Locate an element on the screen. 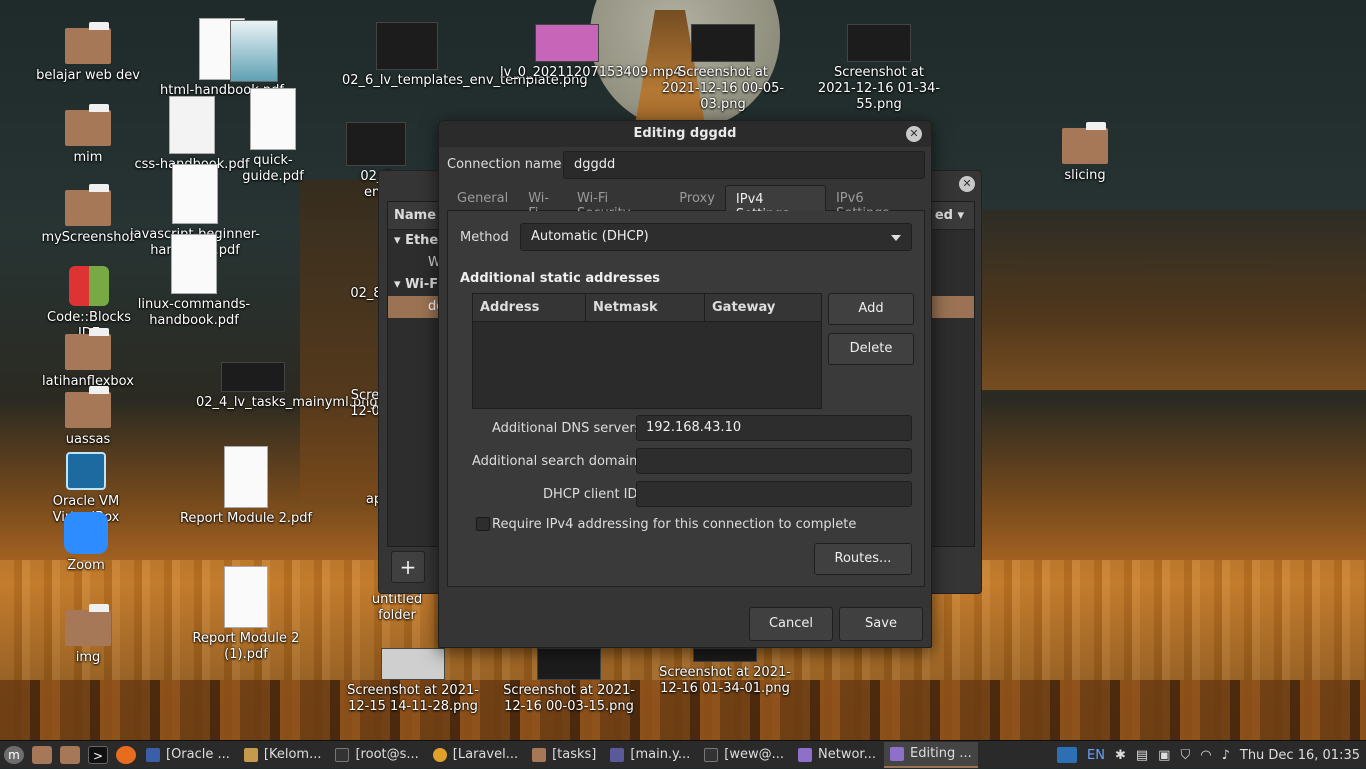  tab-ipv4-settings: IPv4 Settings is located at coordinates (775, 203).